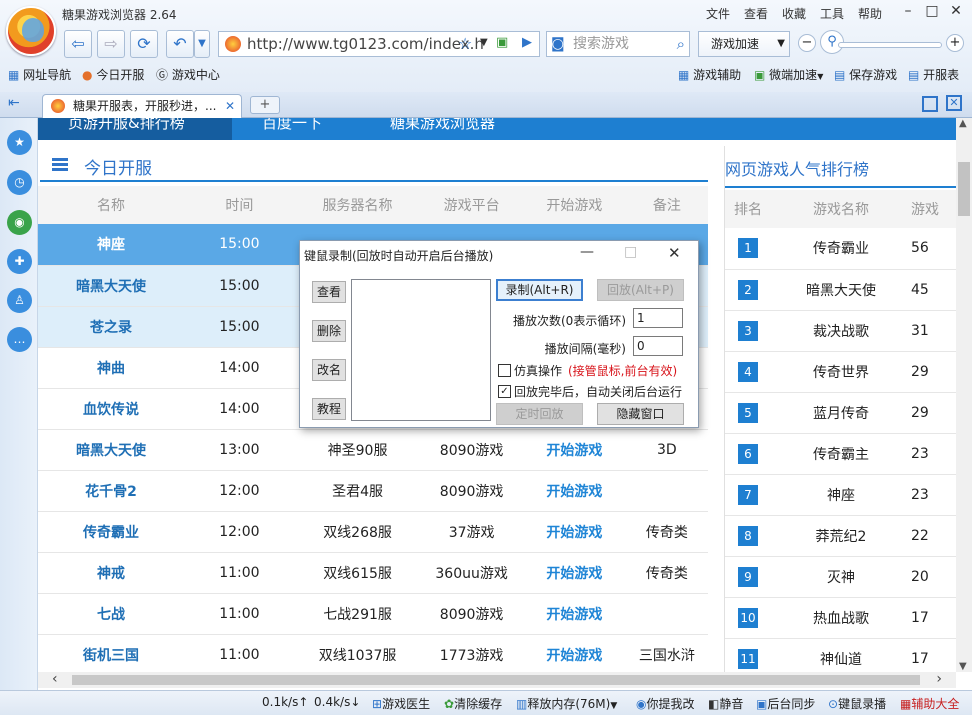 This screenshot has width=972, height=715. Describe the element at coordinates (841, 290) in the screenshot. I see `rank-game-name: 暗黑大天使` at that location.